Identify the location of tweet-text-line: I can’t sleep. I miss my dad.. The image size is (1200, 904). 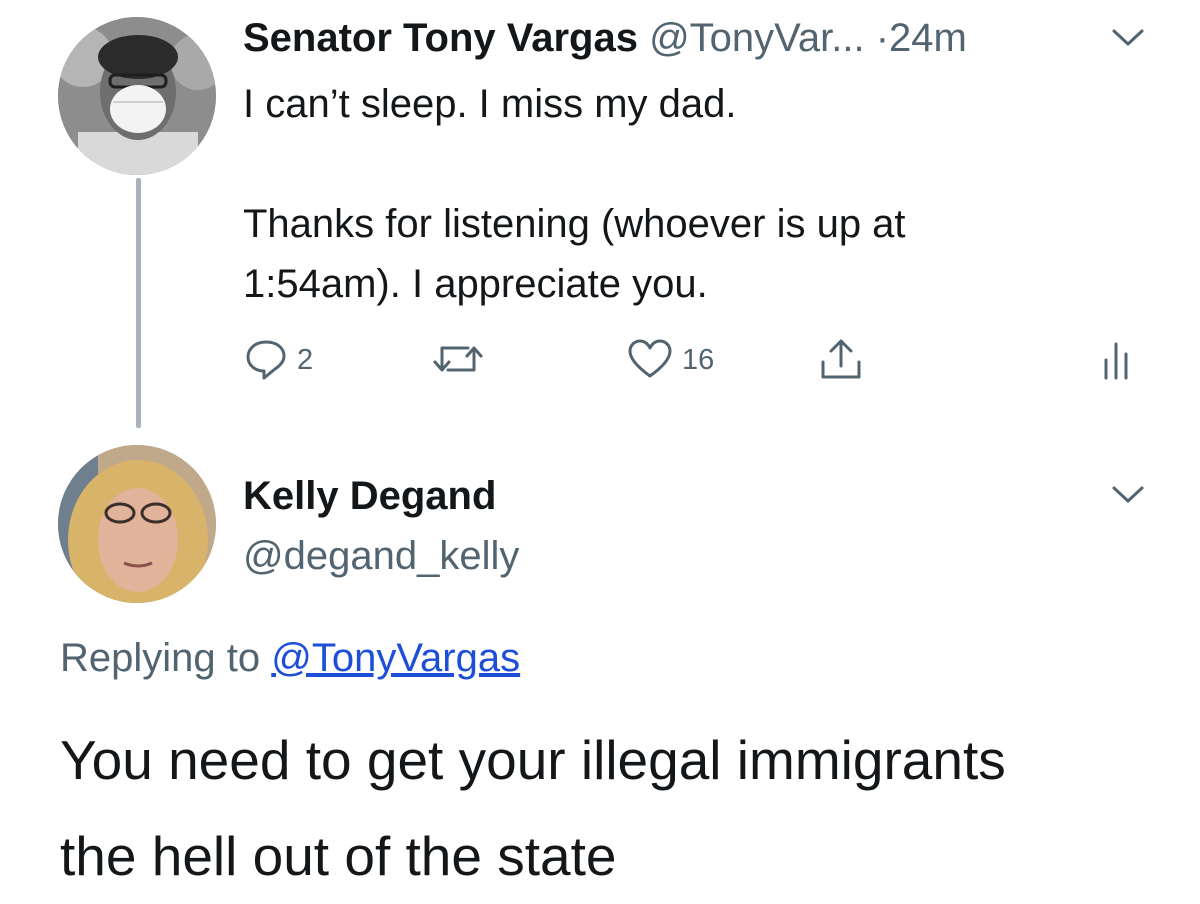
(490, 104).